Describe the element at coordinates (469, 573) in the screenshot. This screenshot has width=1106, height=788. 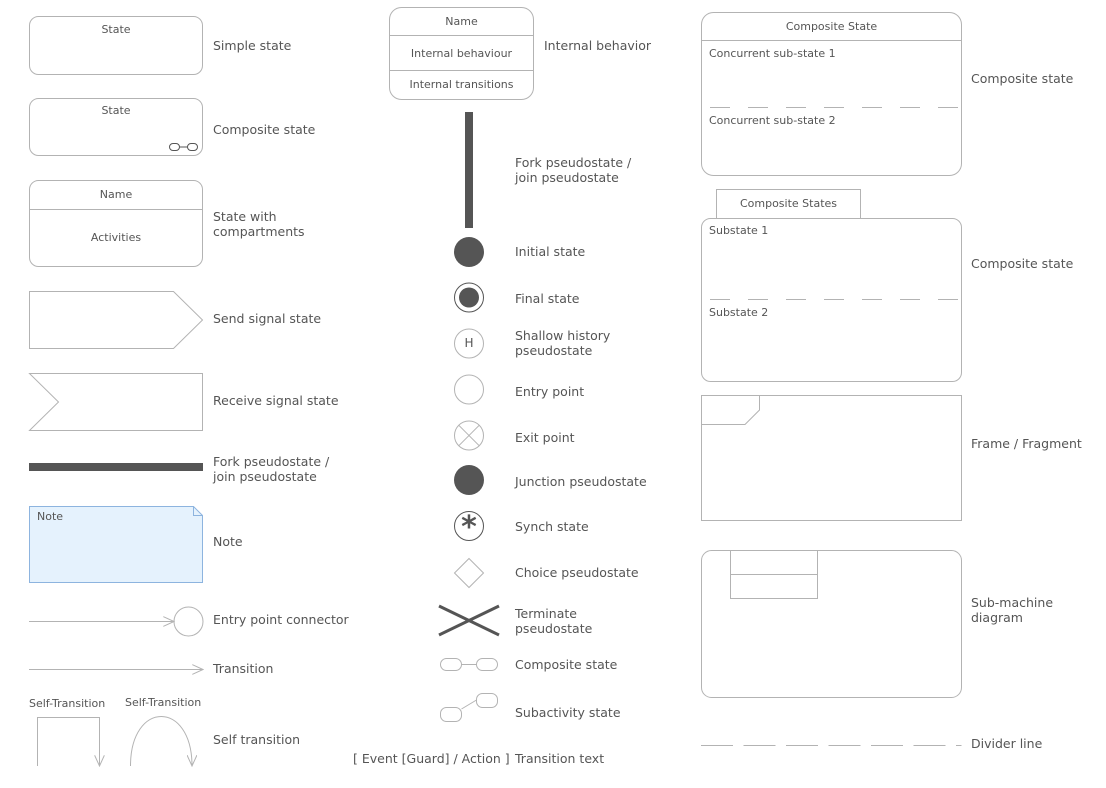
I see `choice-icon` at that location.